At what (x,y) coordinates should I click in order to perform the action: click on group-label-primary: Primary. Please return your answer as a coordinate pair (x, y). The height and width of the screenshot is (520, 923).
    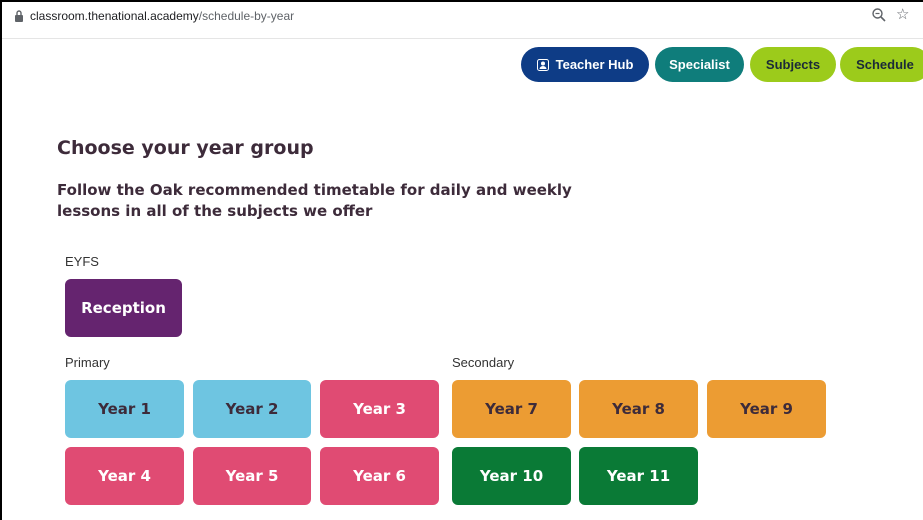
    Looking at the image, I should click on (87, 362).